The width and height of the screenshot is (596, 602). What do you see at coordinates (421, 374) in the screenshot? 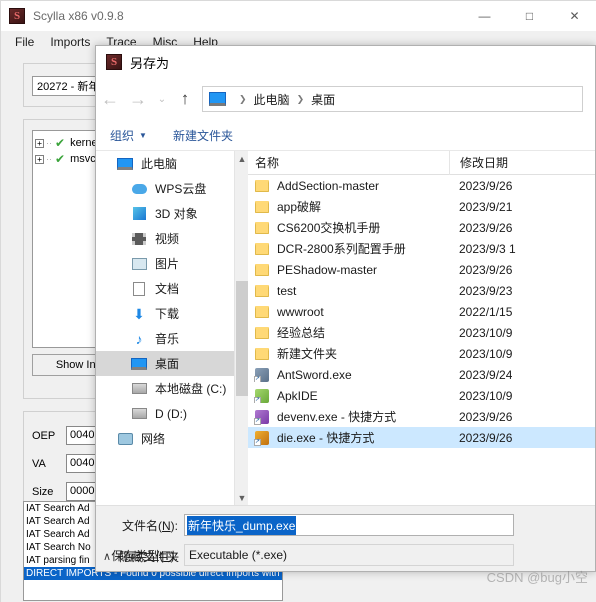
I see `table-row: ↗ AntSword.exe 2023/9/24` at bounding box center [421, 374].